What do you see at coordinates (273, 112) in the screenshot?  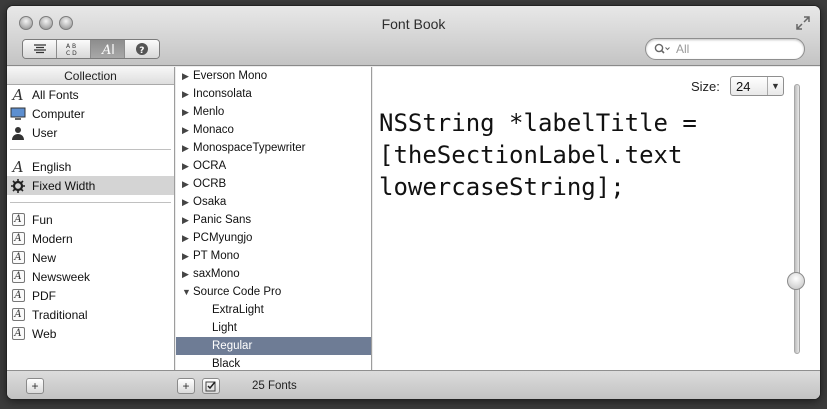 I see `font-family-item: ▶ Menlo` at bounding box center [273, 112].